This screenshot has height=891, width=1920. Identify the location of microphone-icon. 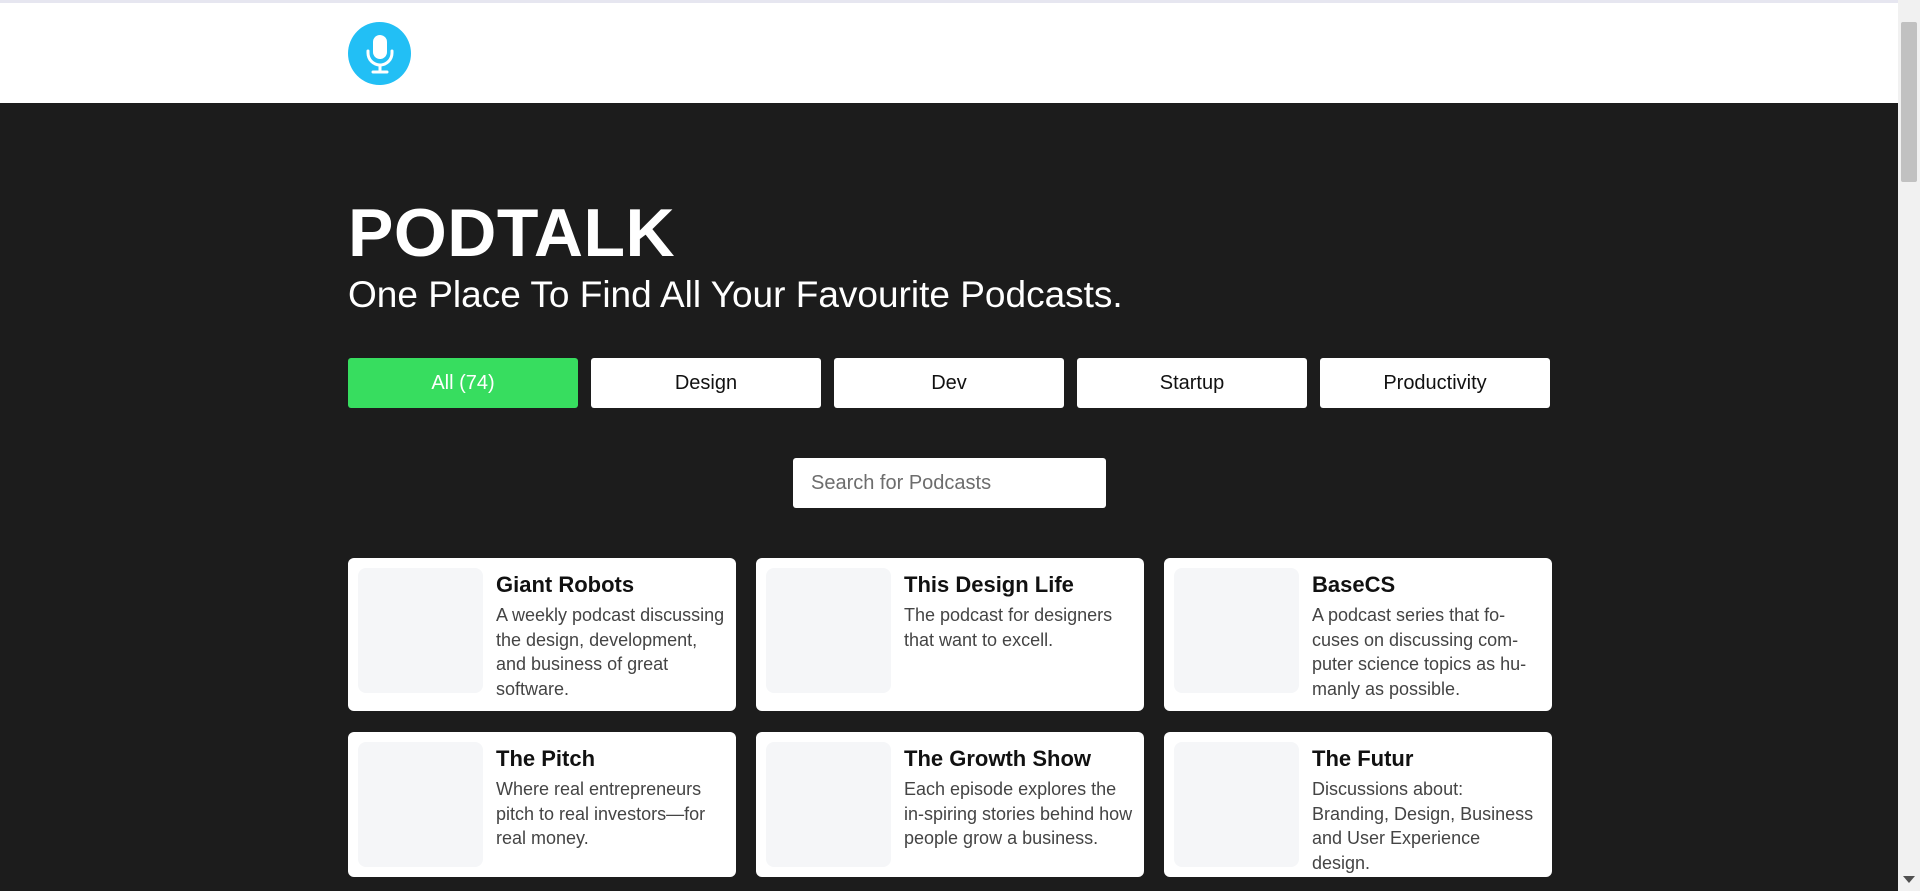
(379, 53).